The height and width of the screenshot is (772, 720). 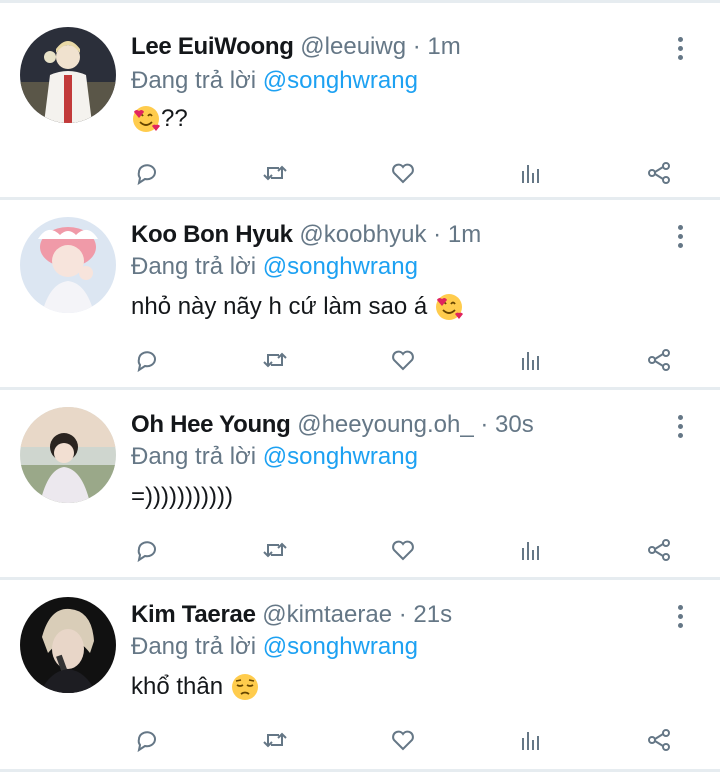 I want to click on display-name: Oh Hee Young, so click(x=211, y=424).